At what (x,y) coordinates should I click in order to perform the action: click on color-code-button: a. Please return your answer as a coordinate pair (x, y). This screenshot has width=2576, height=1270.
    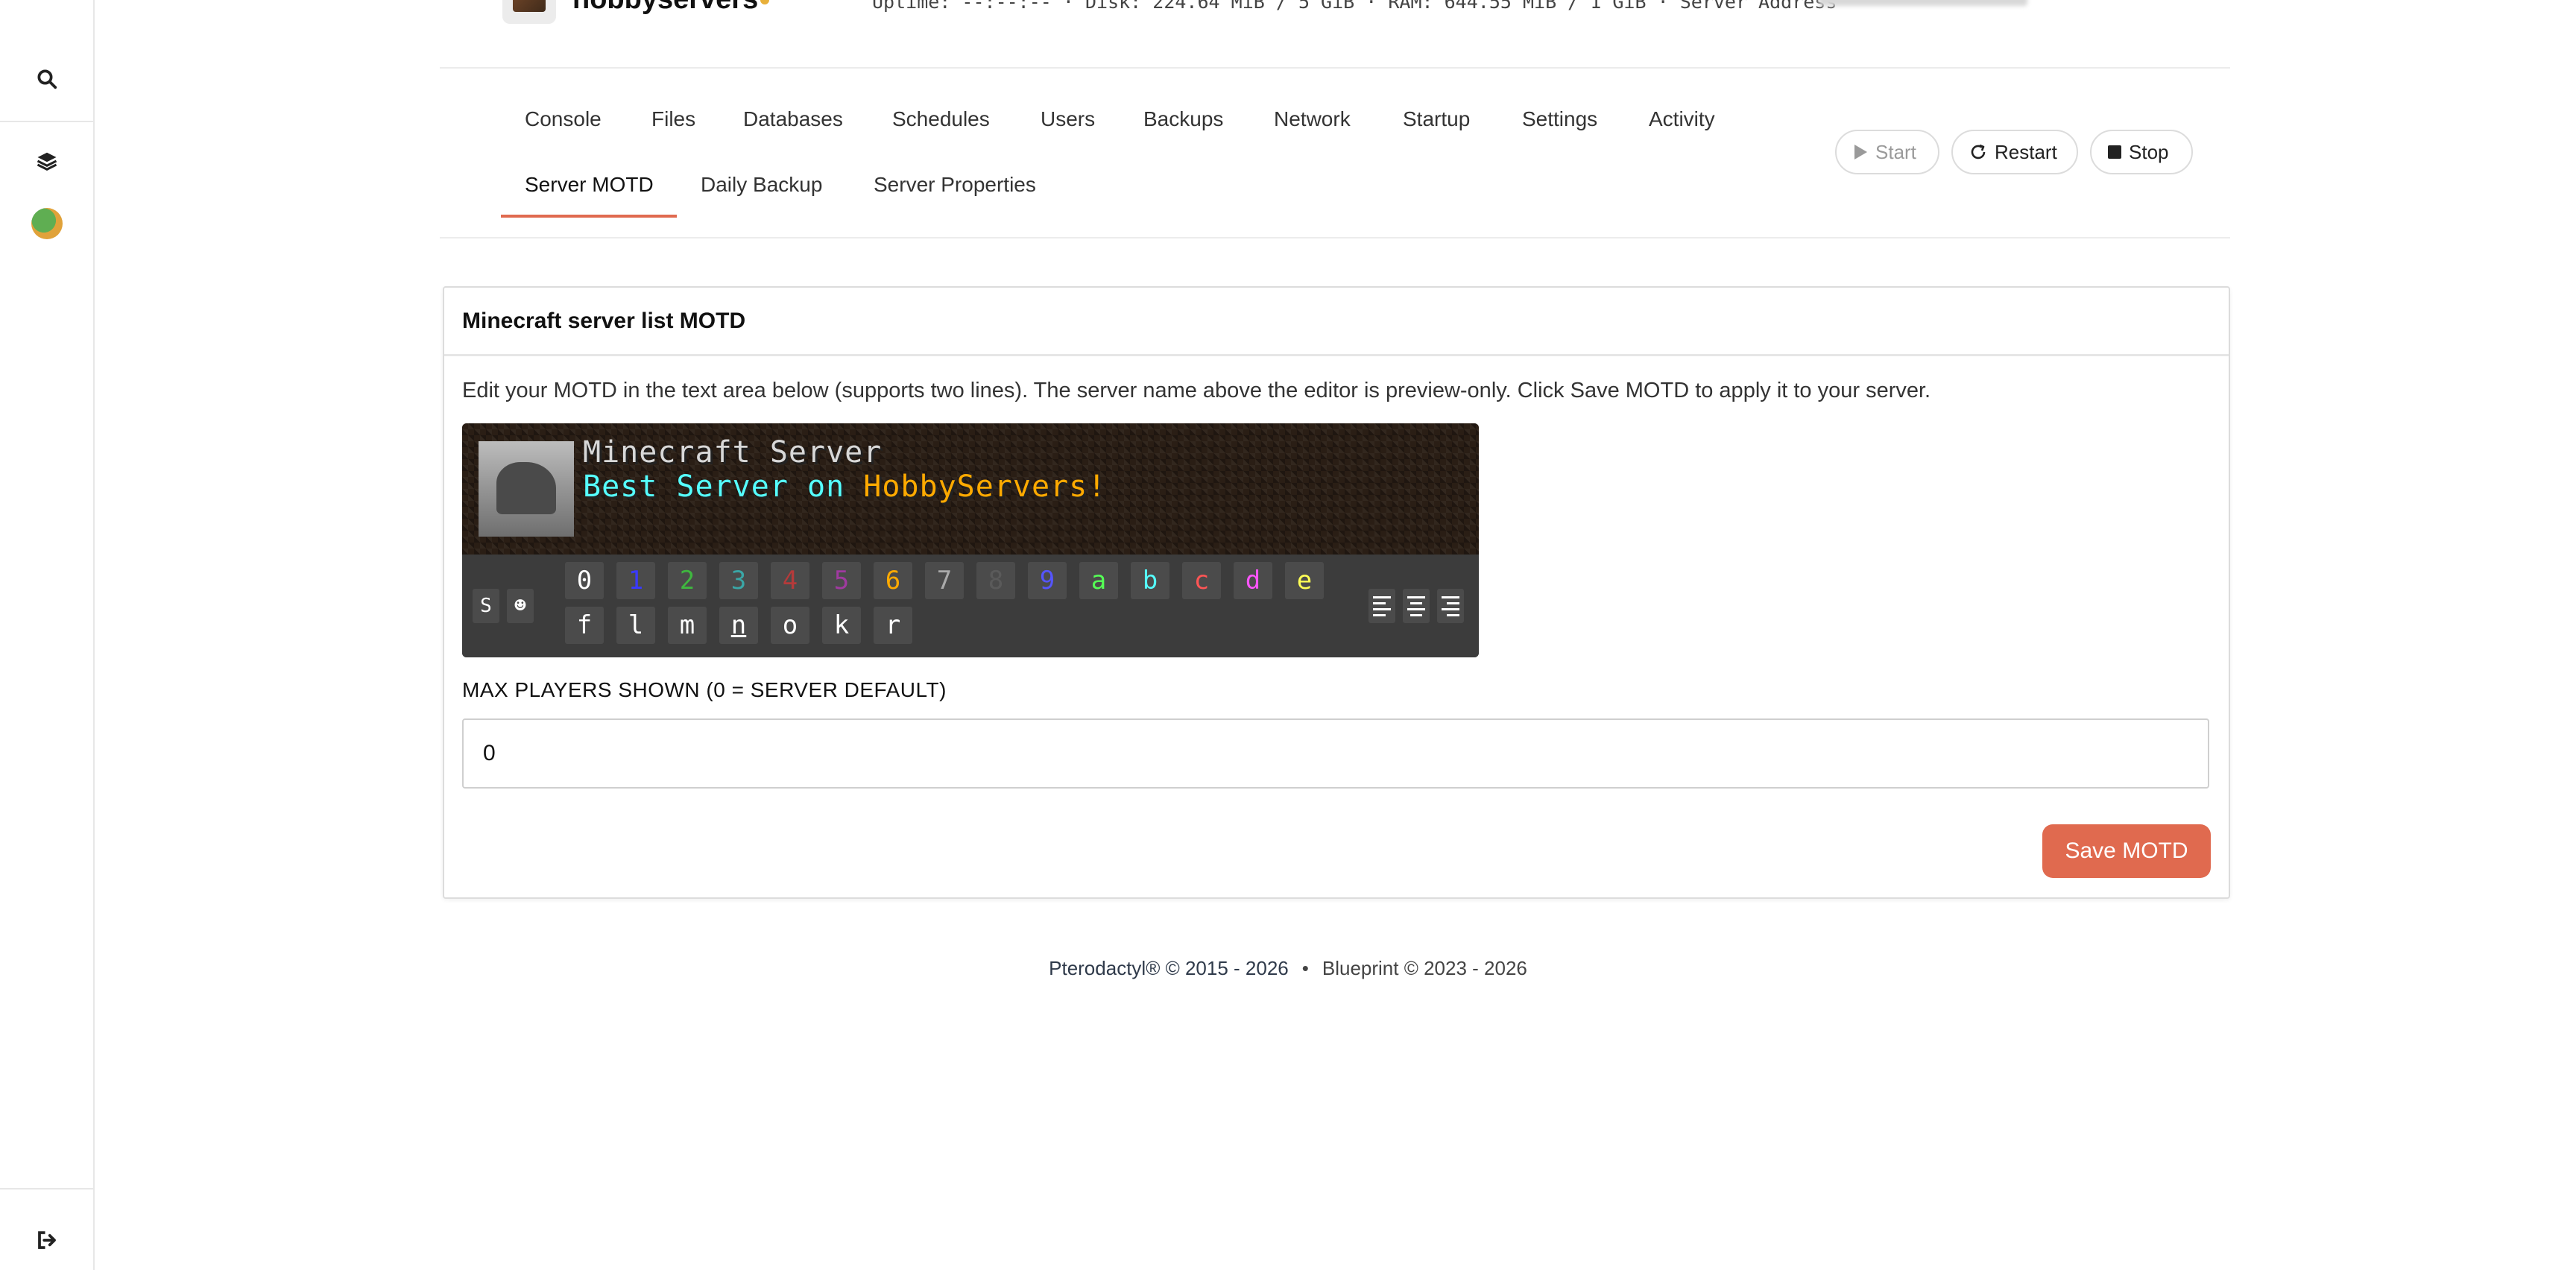
    Looking at the image, I should click on (1098, 580).